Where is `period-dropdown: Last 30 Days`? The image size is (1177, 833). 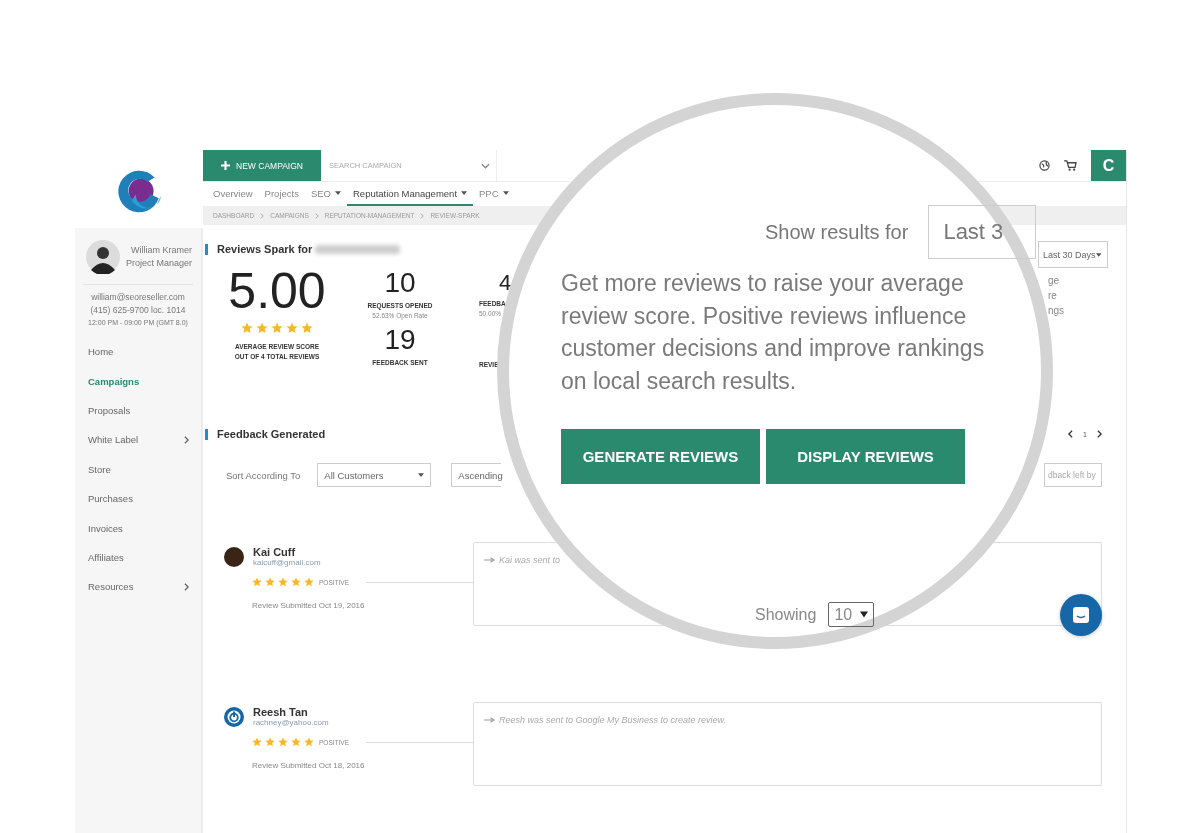 period-dropdown: Last 30 Days is located at coordinates (1073, 254).